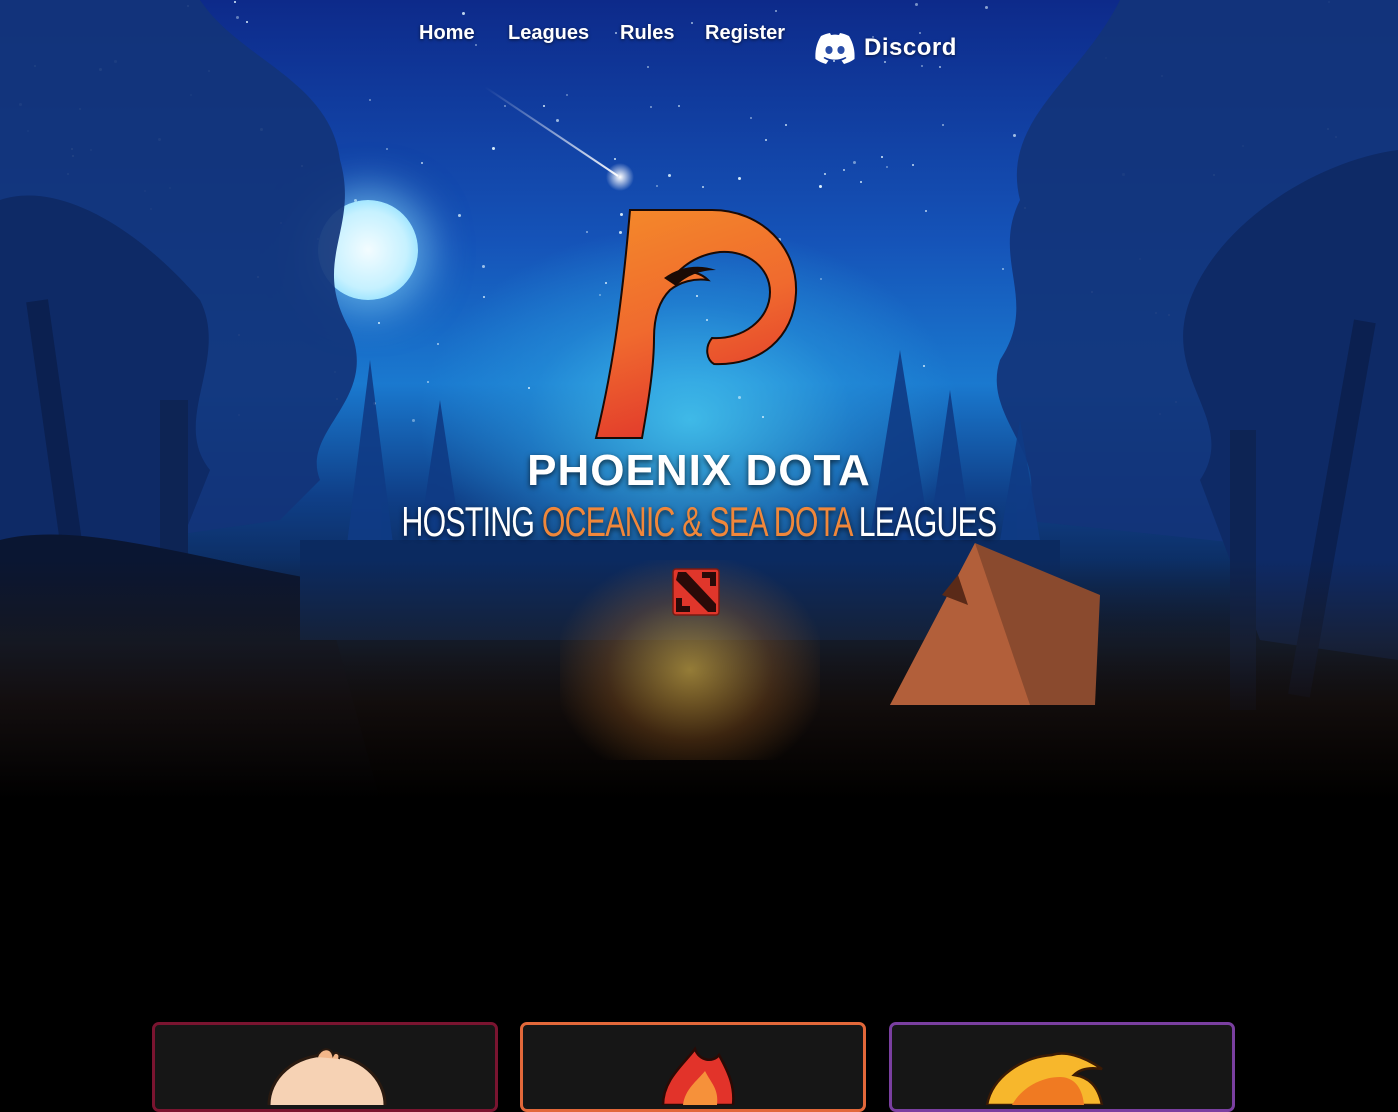 The height and width of the screenshot is (1112, 1398). What do you see at coordinates (548, 33) in the screenshot?
I see `nav-leagues: Leagues` at bounding box center [548, 33].